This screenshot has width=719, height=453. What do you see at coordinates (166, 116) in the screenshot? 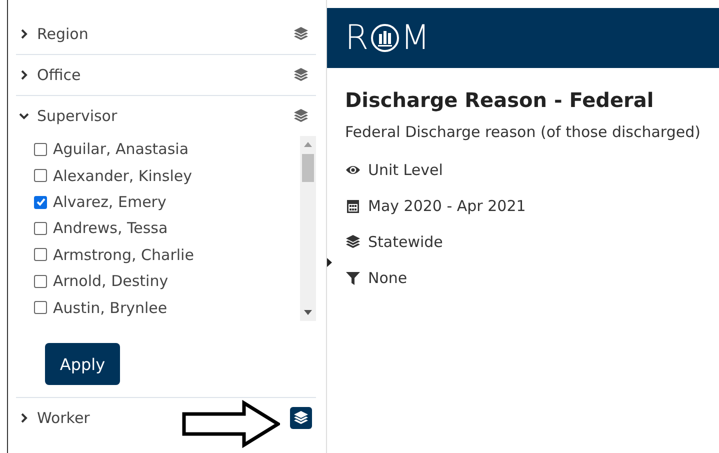
I see `facet-header: Supervisor` at bounding box center [166, 116].